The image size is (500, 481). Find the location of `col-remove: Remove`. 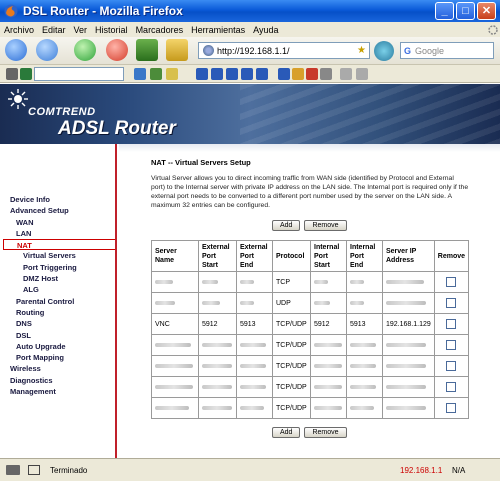

col-remove: Remove is located at coordinates (451, 256).